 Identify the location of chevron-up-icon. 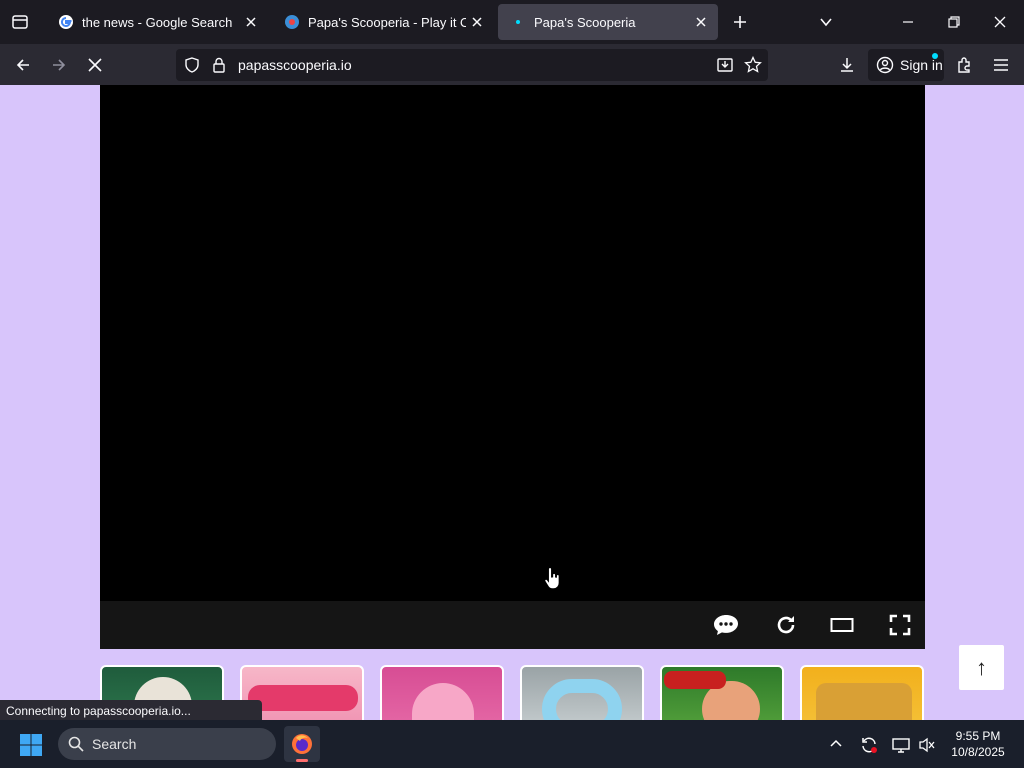
(836, 743).